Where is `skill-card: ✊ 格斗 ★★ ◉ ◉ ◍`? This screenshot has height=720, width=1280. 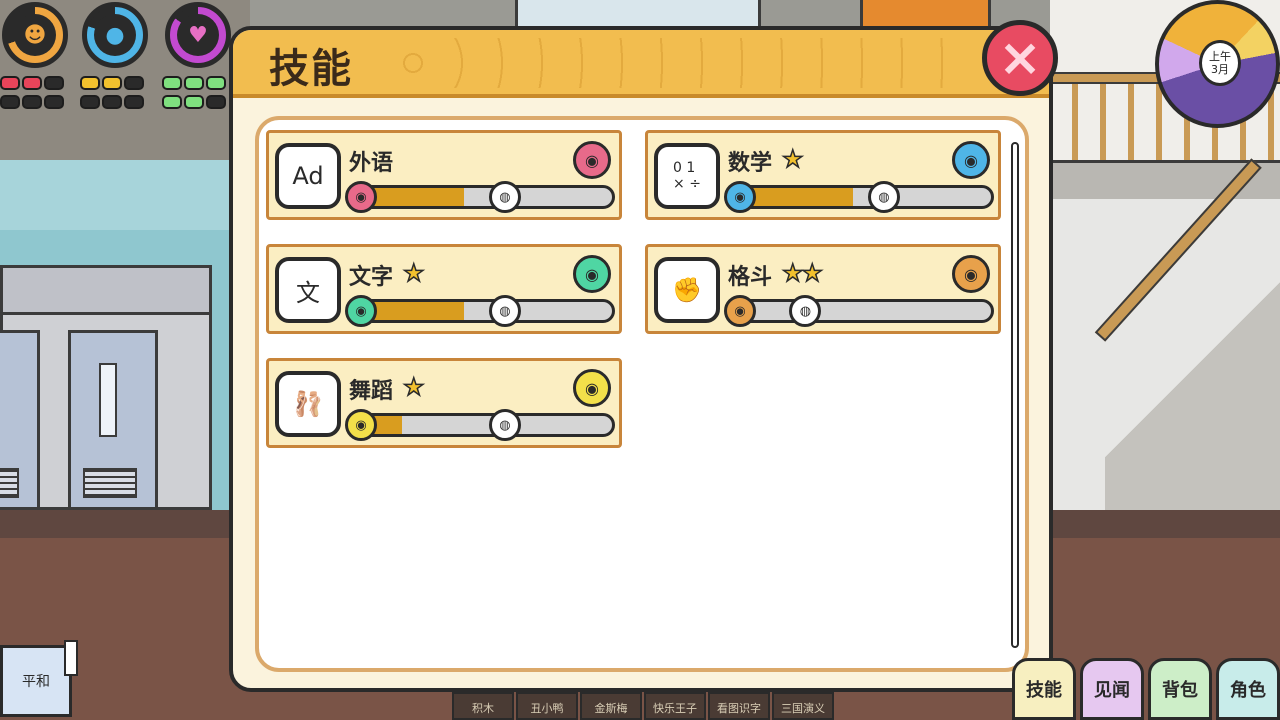
skill-card: ✊ 格斗 ★★ ◉ ◉ ◍ is located at coordinates (823, 289).